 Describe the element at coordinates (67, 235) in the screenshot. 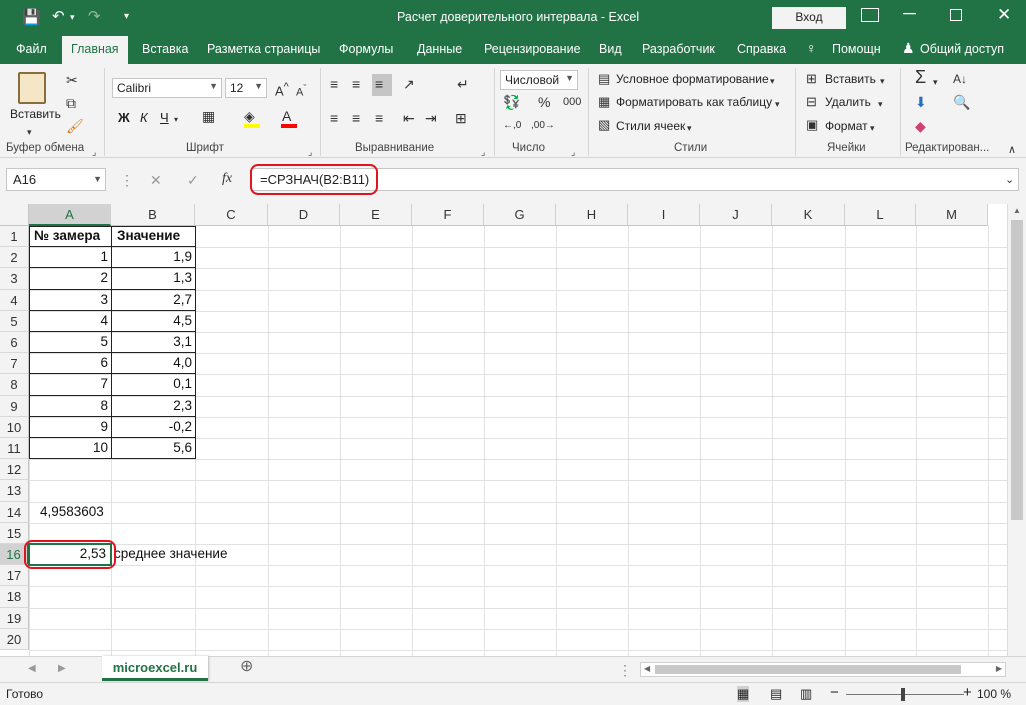

I see `header-cell-a1: № замера` at that location.